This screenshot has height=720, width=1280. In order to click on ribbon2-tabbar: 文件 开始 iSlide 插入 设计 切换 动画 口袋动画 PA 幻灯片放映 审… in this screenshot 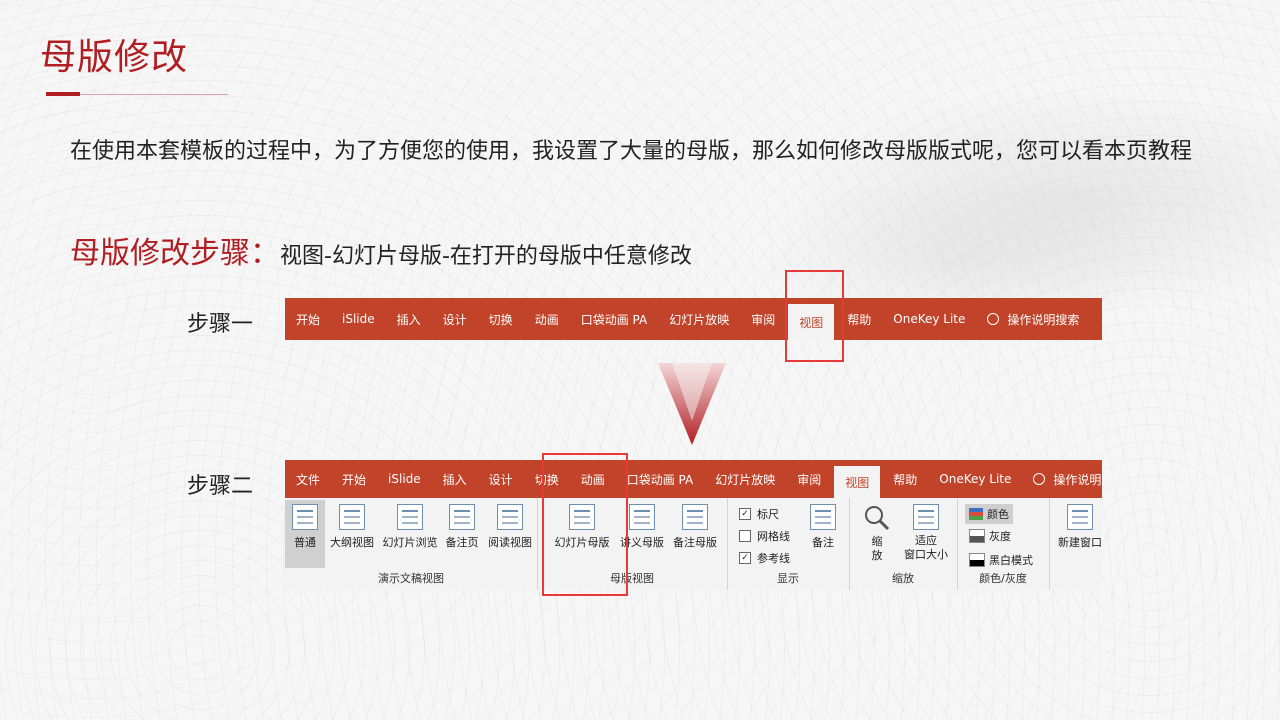, I will do `click(693, 479)`.